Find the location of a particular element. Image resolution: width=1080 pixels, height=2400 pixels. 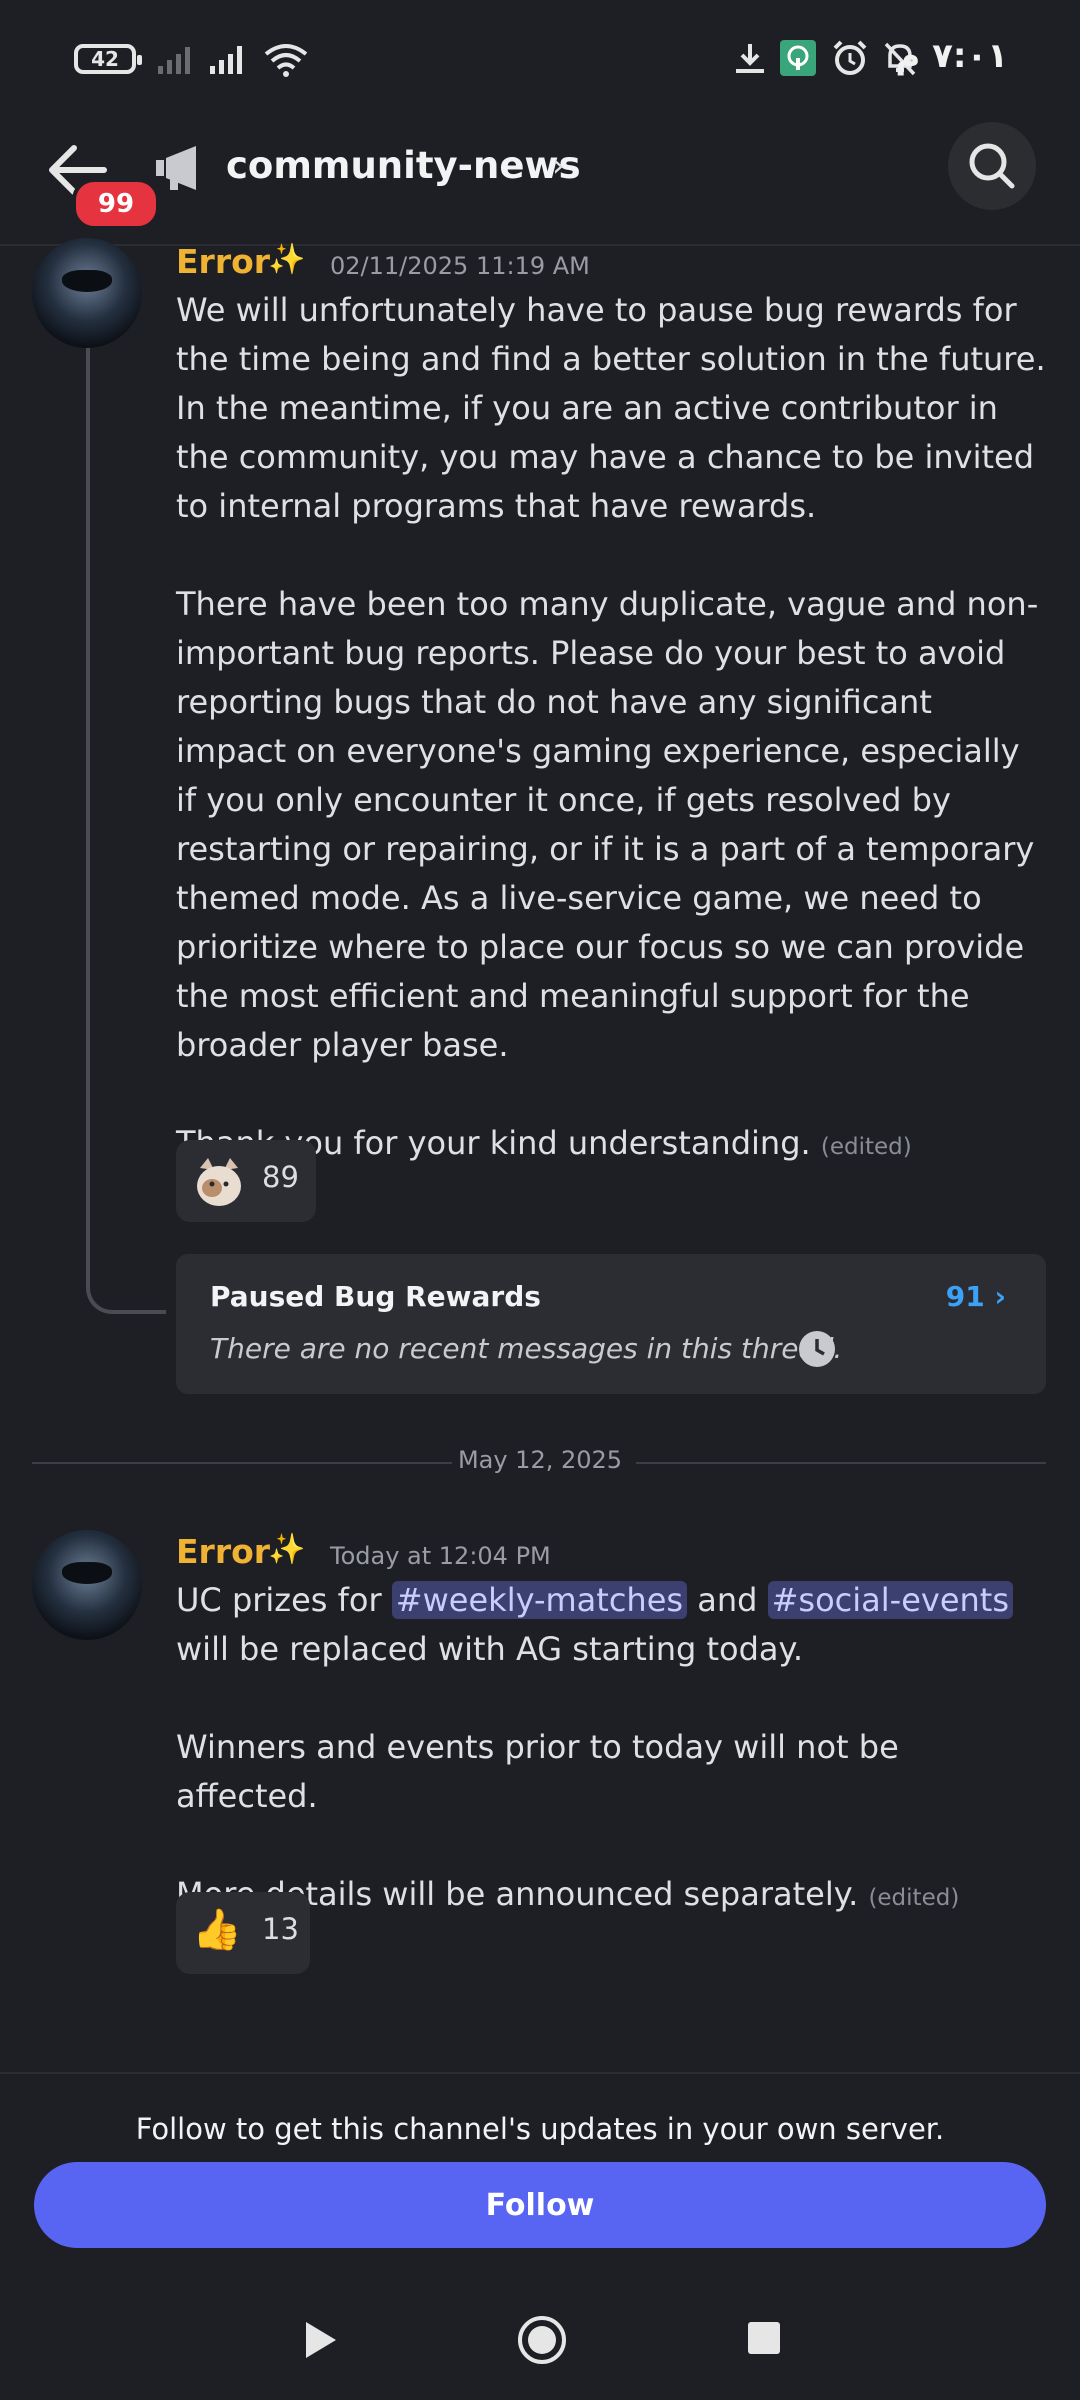

search-icon is located at coordinates (992, 166).